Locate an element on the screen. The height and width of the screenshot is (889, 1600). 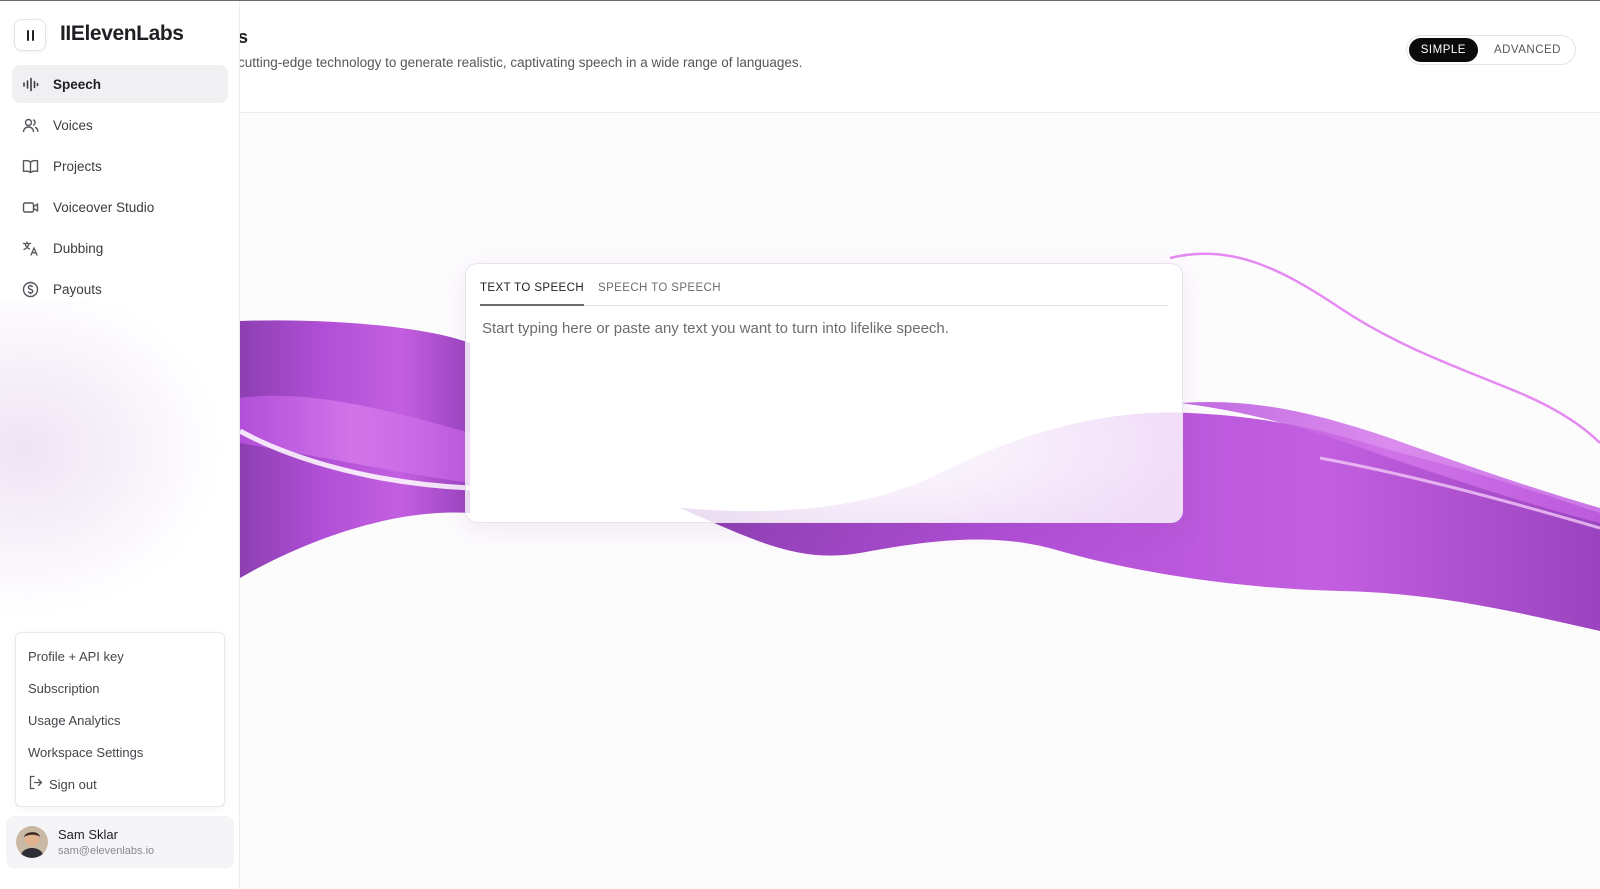
sidebar-item-payouts: Payouts is located at coordinates (120, 289).